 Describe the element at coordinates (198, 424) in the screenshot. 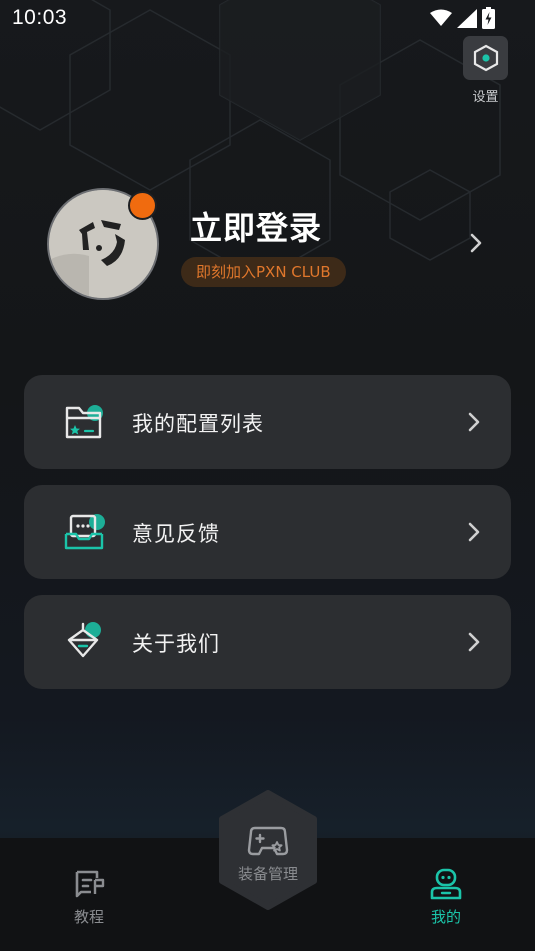

I see `menu-item-label: 我的配置列表` at that location.